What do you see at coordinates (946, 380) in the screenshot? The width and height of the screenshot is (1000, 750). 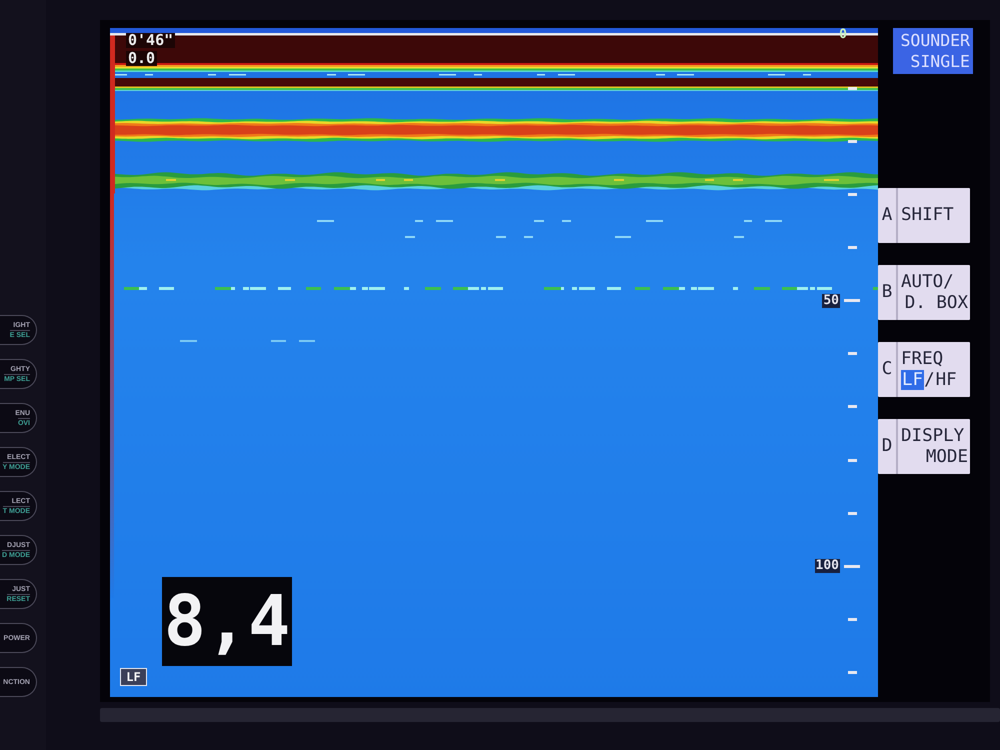 I see `frequency-option: HF` at bounding box center [946, 380].